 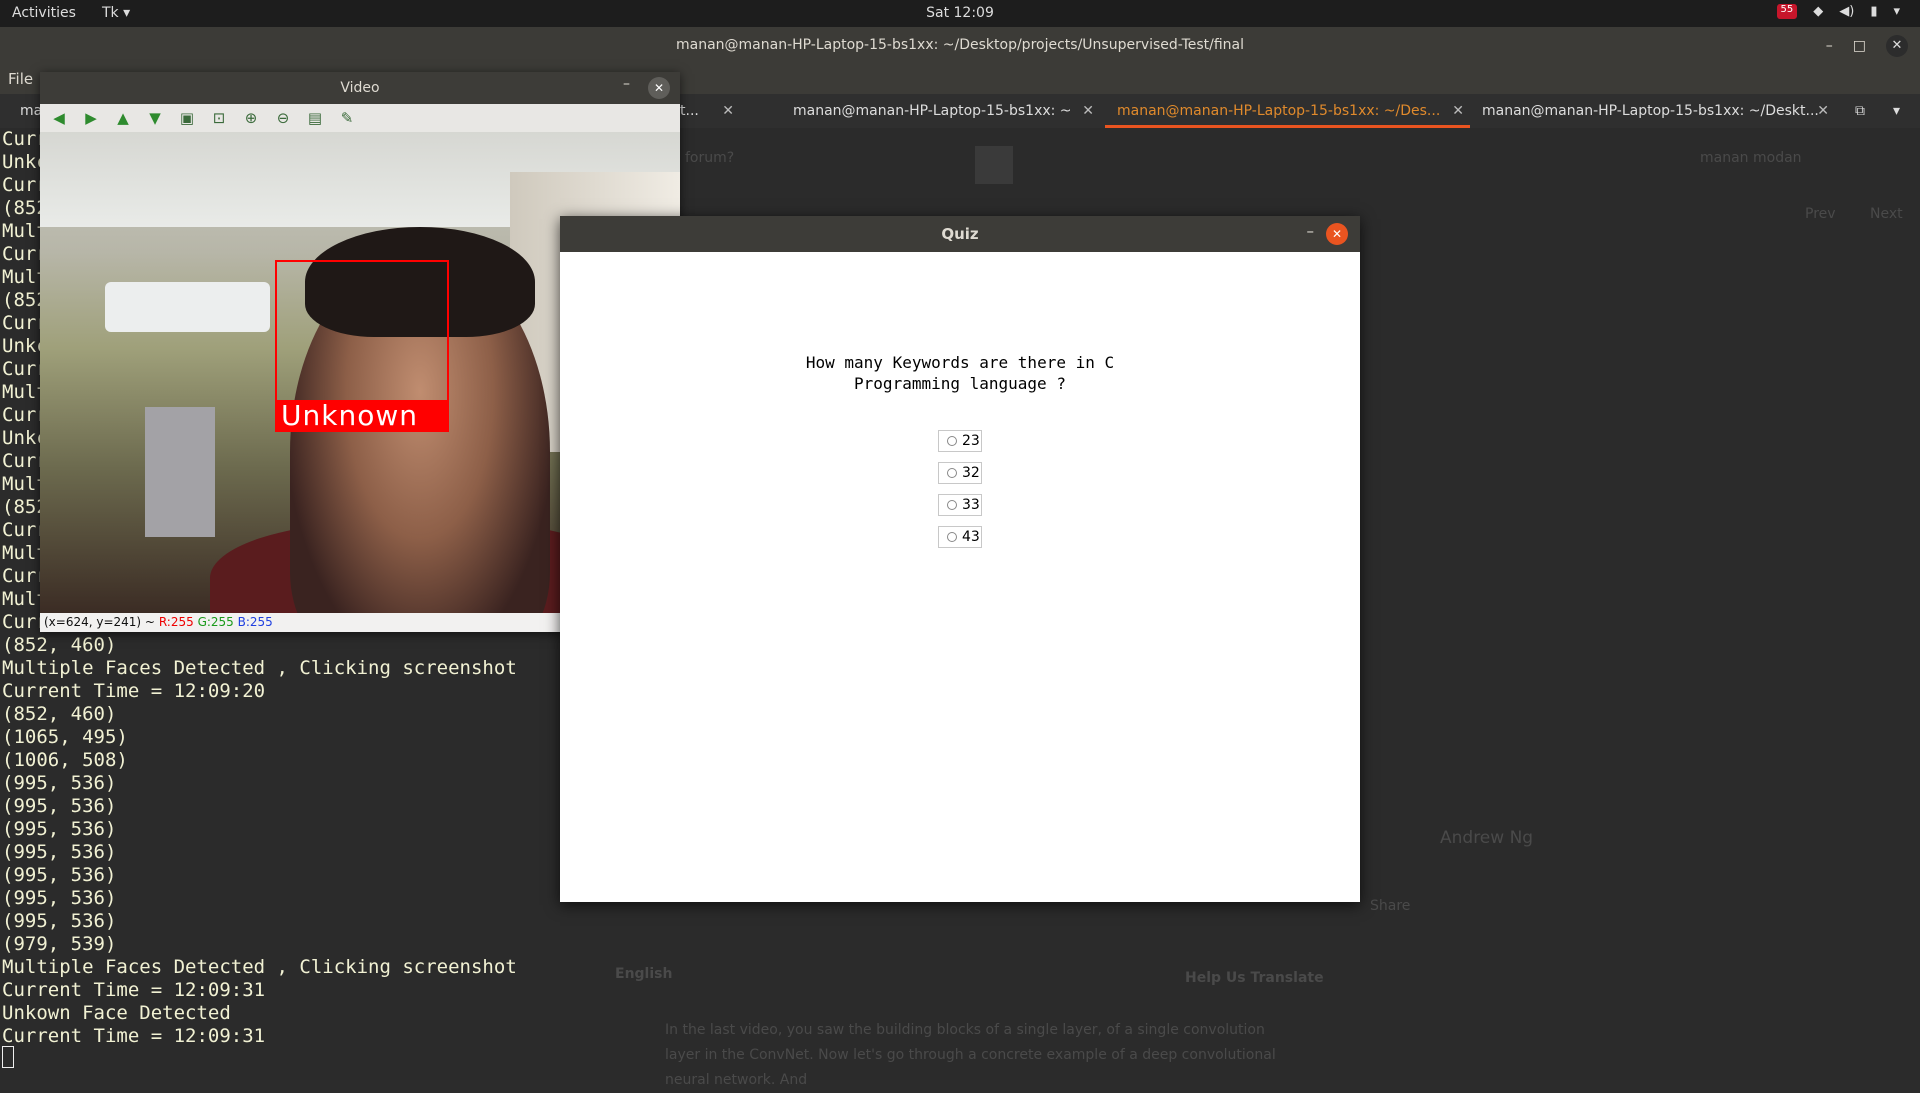 I want to click on option-label: 32, so click(x=971, y=473).